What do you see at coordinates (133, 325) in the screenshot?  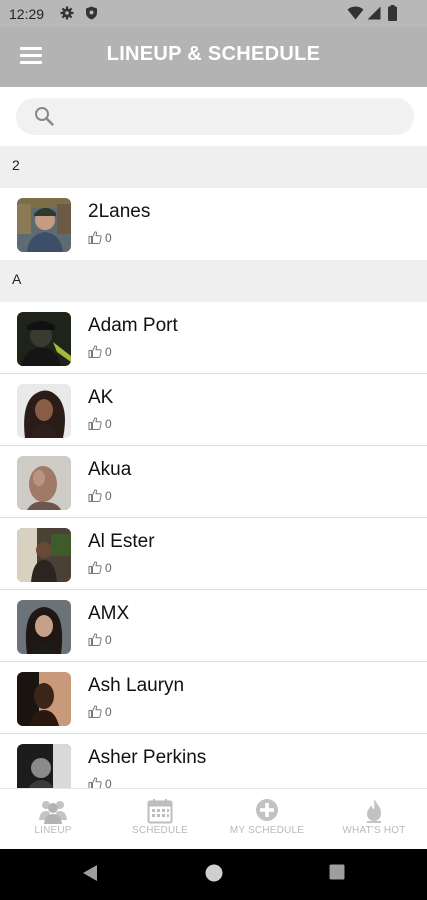 I see `artist-name: Adam Port` at bounding box center [133, 325].